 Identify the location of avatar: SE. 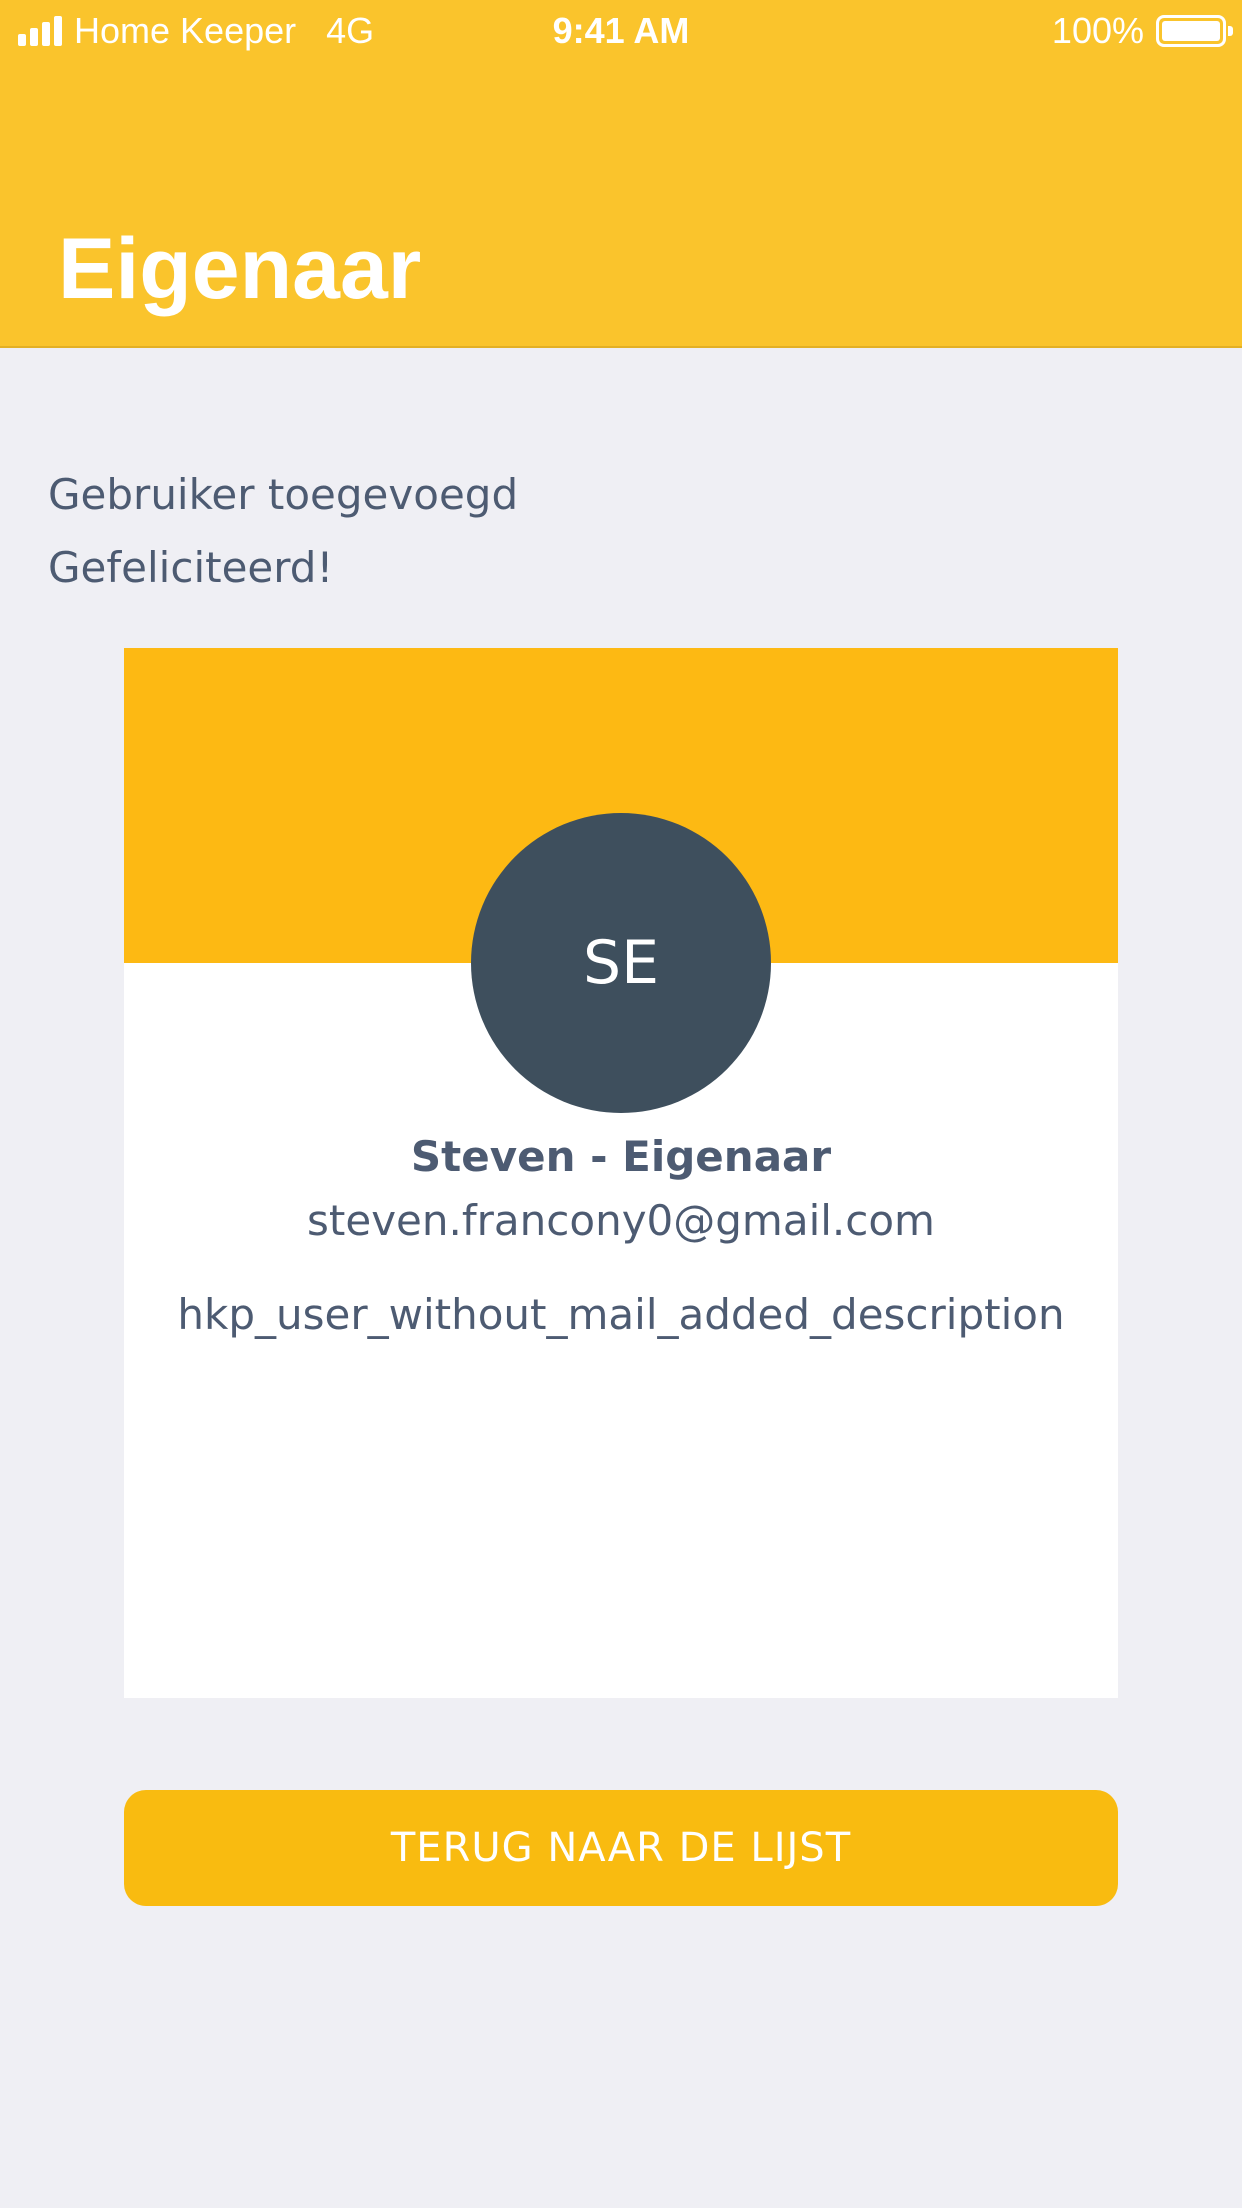
(621, 963).